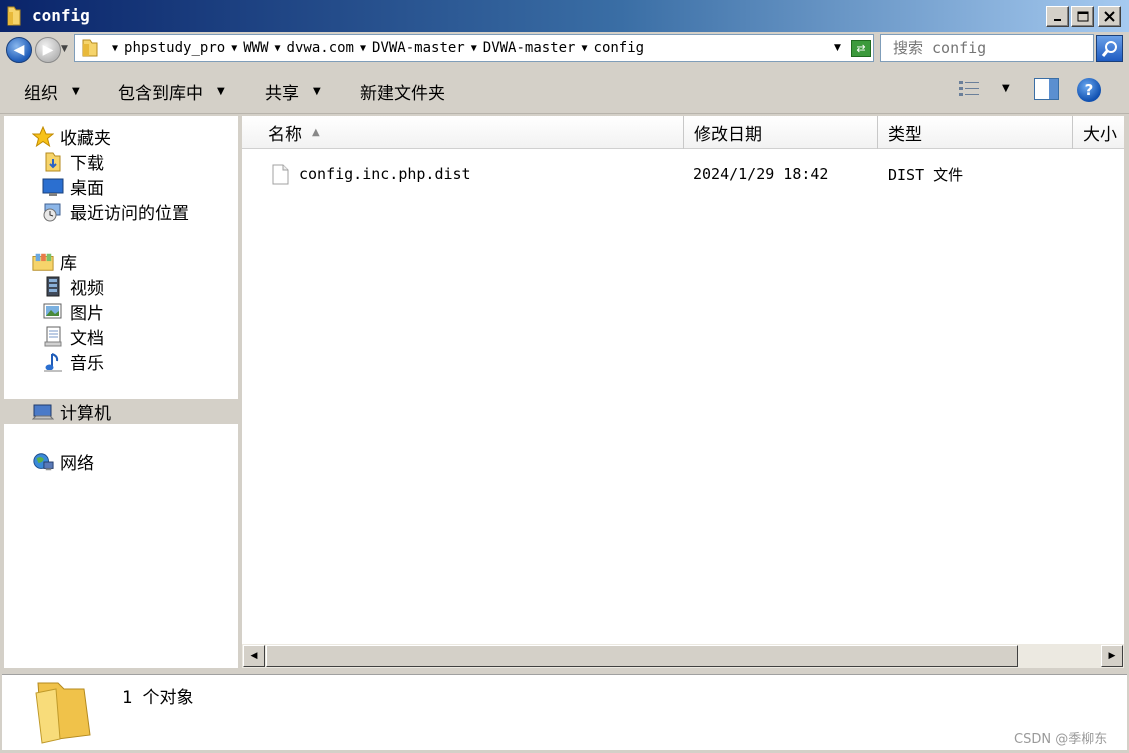 Image resolution: width=1129 pixels, height=753 pixels. I want to click on file-name-cell: config.inc.php.dist, so click(371, 174).